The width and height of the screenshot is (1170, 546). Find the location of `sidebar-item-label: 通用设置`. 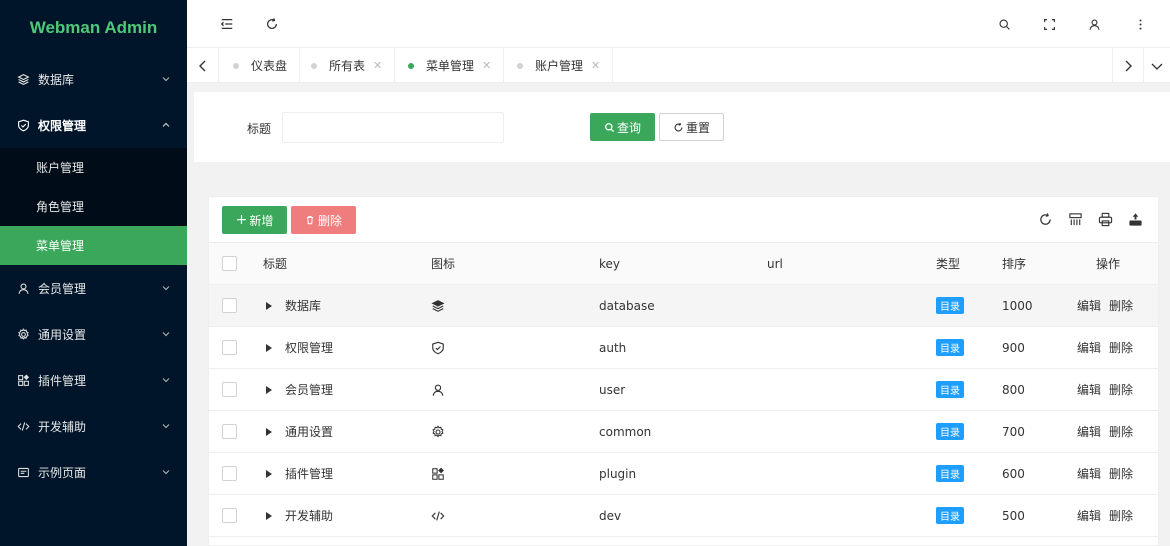

sidebar-item-label: 通用设置 is located at coordinates (62, 334).